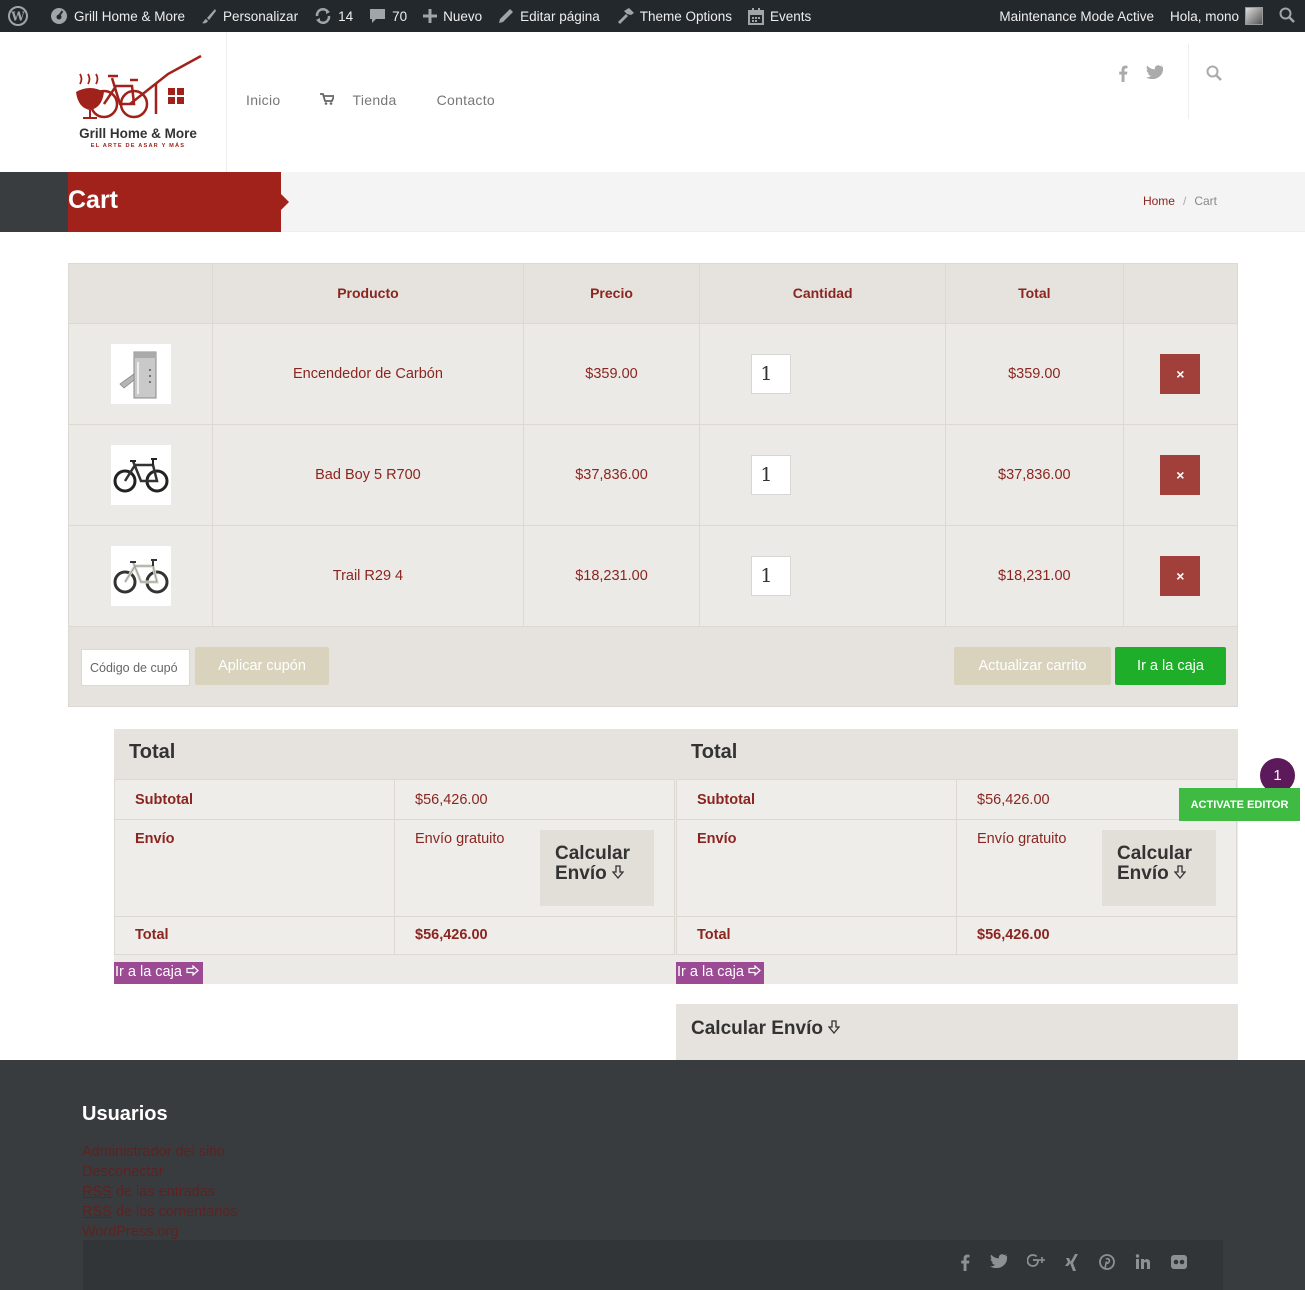 Image resolution: width=1305 pixels, height=1290 pixels. Describe the element at coordinates (333, 16) in the screenshot. I see `updates-link: 14` at that location.